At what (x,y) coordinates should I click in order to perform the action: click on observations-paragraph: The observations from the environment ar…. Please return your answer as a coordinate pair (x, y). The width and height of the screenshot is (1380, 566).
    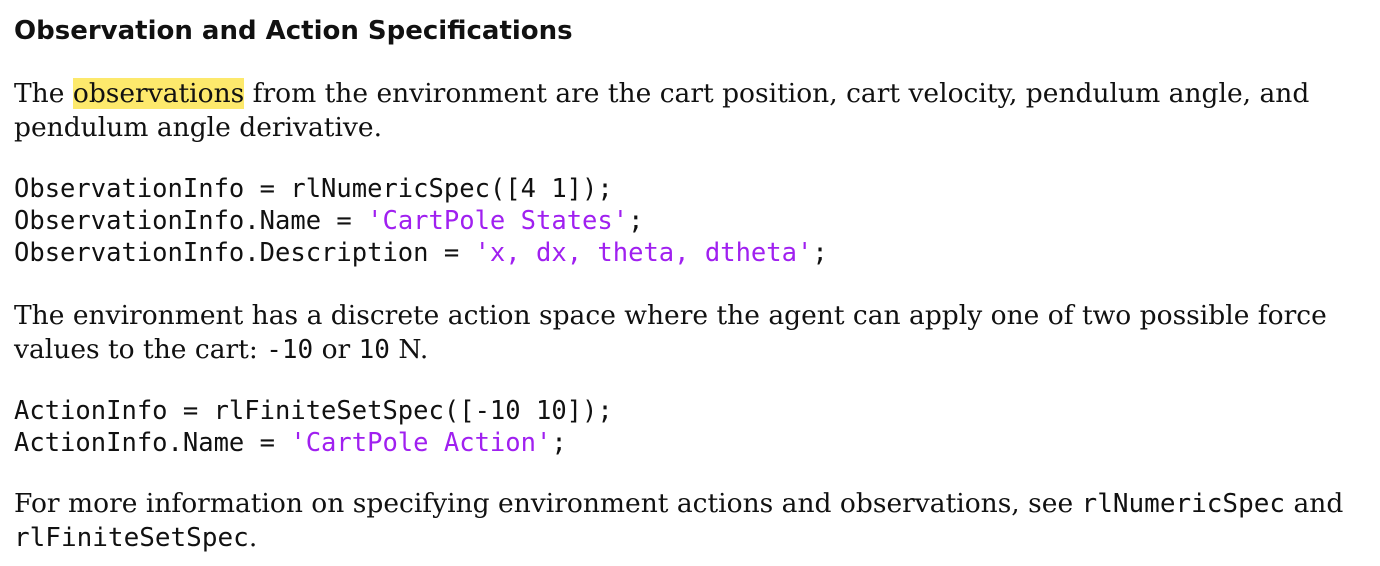
    Looking at the image, I should click on (690, 111).